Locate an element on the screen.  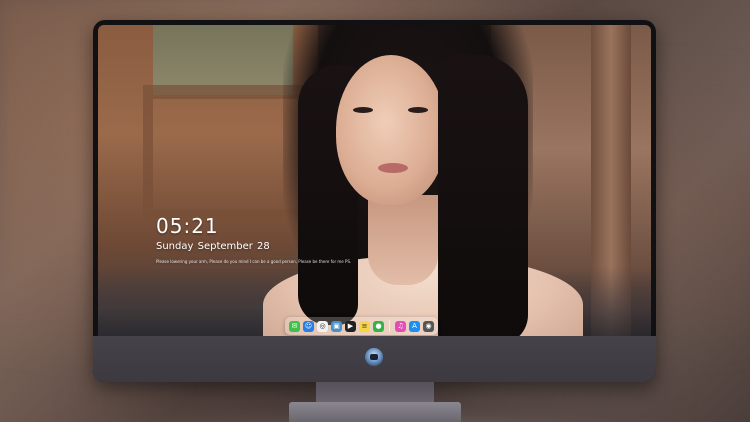
finalcut-icon: ▶ is located at coordinates (350, 326).